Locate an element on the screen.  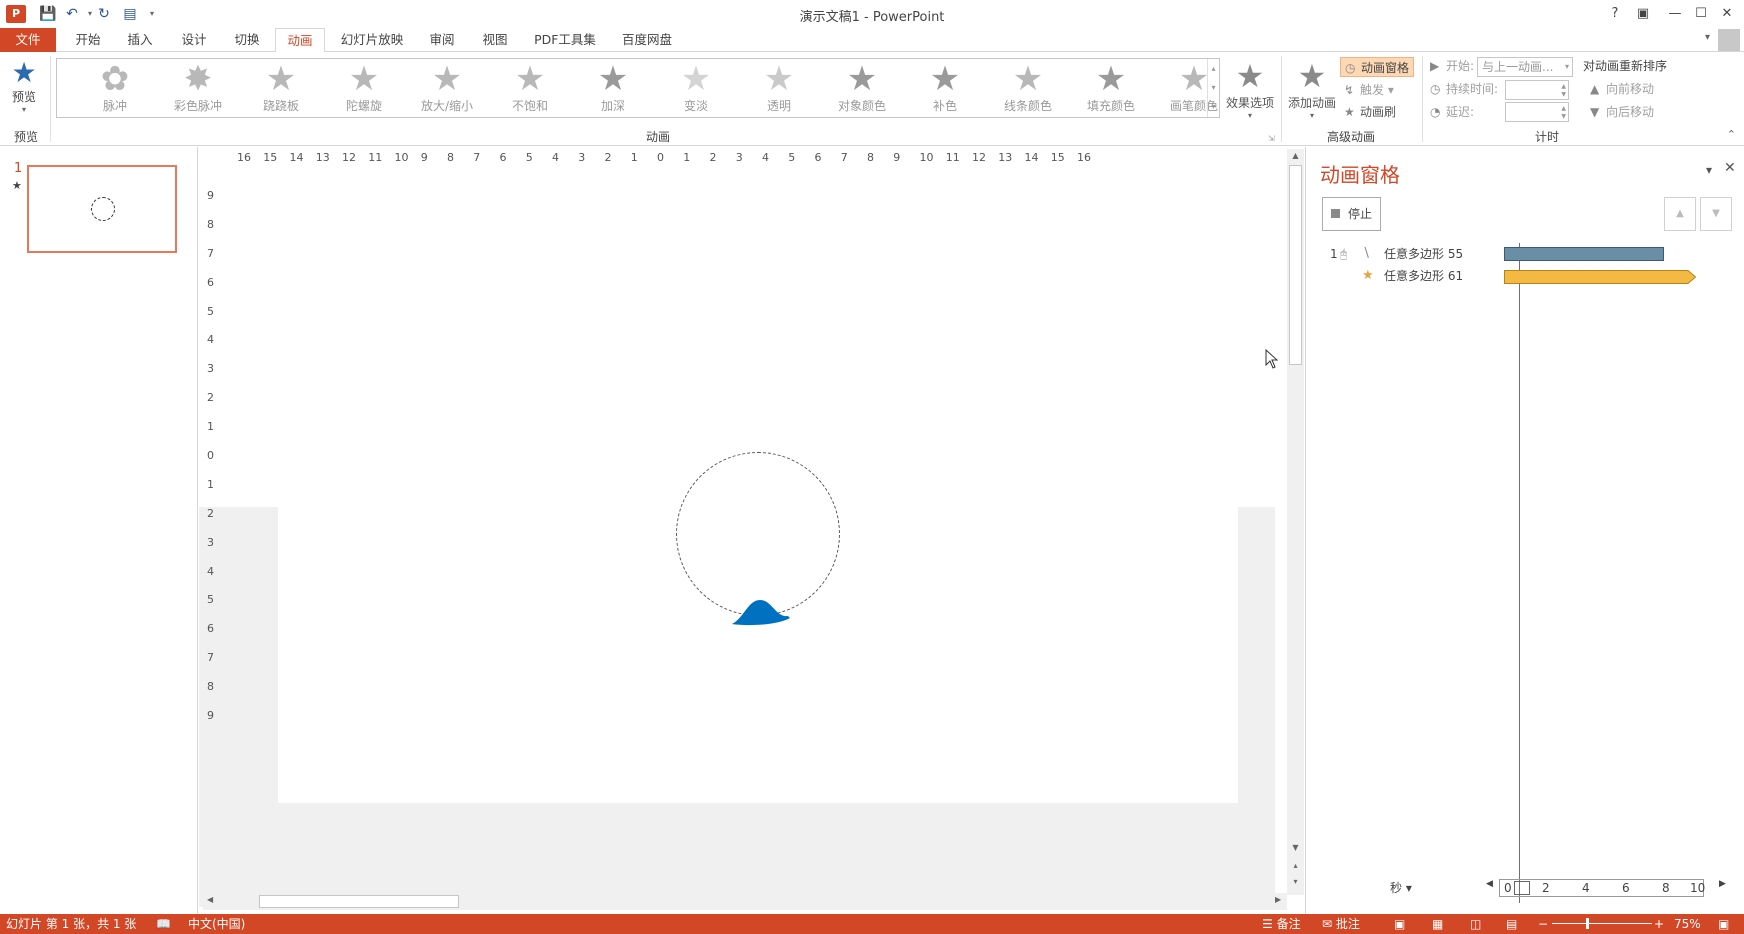
timing-bar-motion is located at coordinates (1584, 254).